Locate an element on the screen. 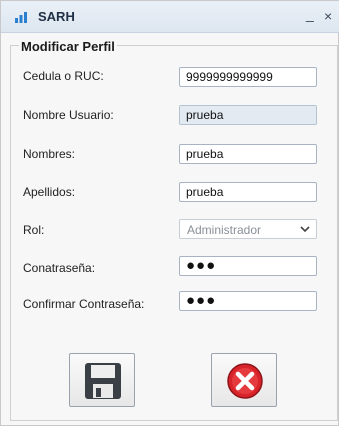 This screenshot has width=339, height=426. close-window-button: × is located at coordinates (328, 16).